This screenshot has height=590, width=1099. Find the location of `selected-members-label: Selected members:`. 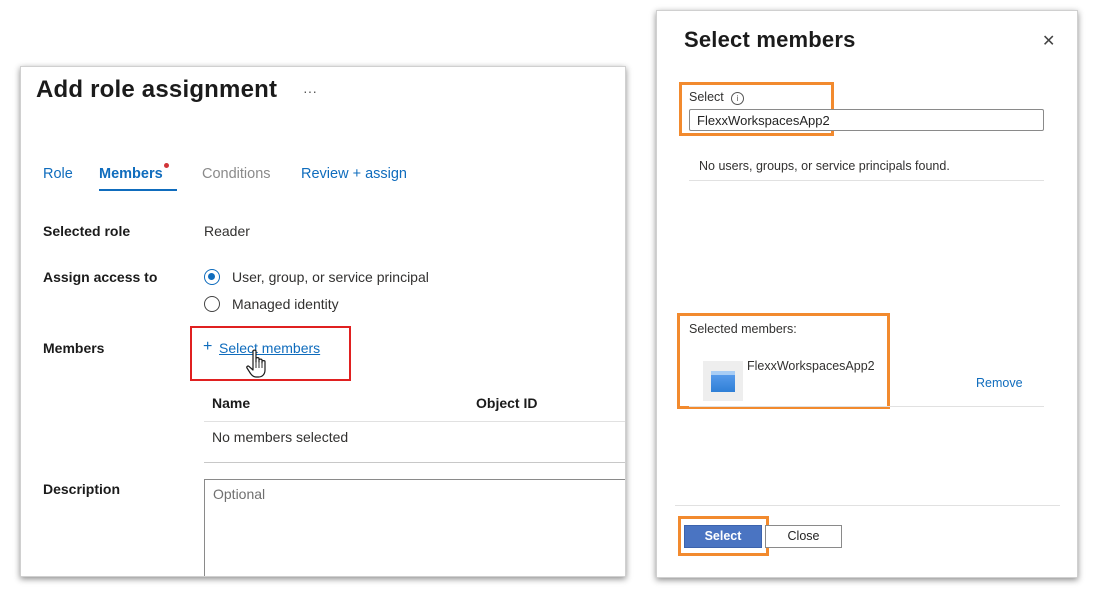

selected-members-label: Selected members: is located at coordinates (743, 329).